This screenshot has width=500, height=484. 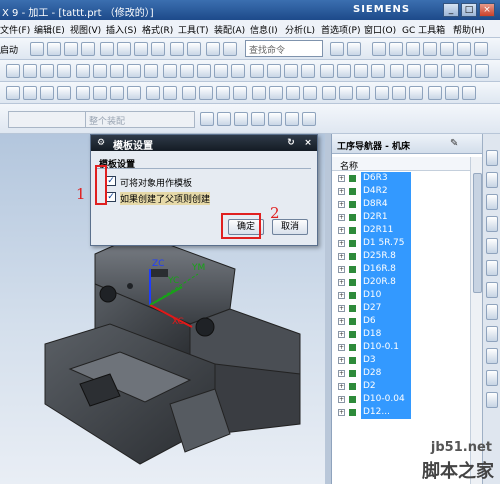 I want to click on help-icon, so click(x=354, y=49).